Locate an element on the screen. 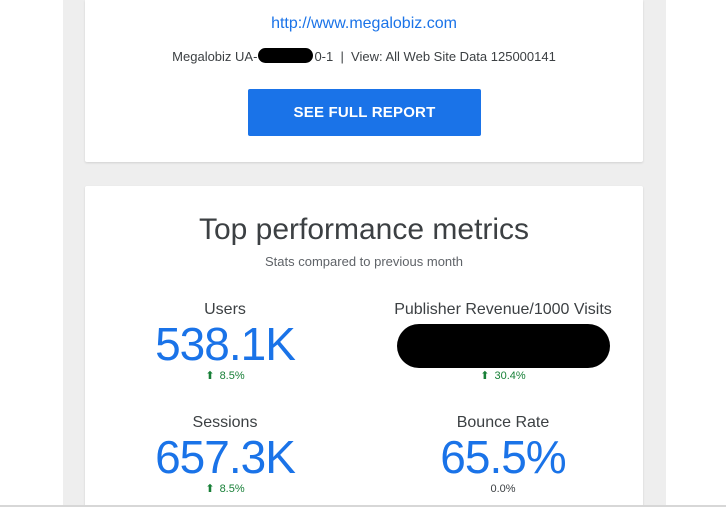 The height and width of the screenshot is (507, 726). metric-publisher-revenue: Publisher Revenue/1000 Visits ⬆ 30.4% is located at coordinates (503, 341).